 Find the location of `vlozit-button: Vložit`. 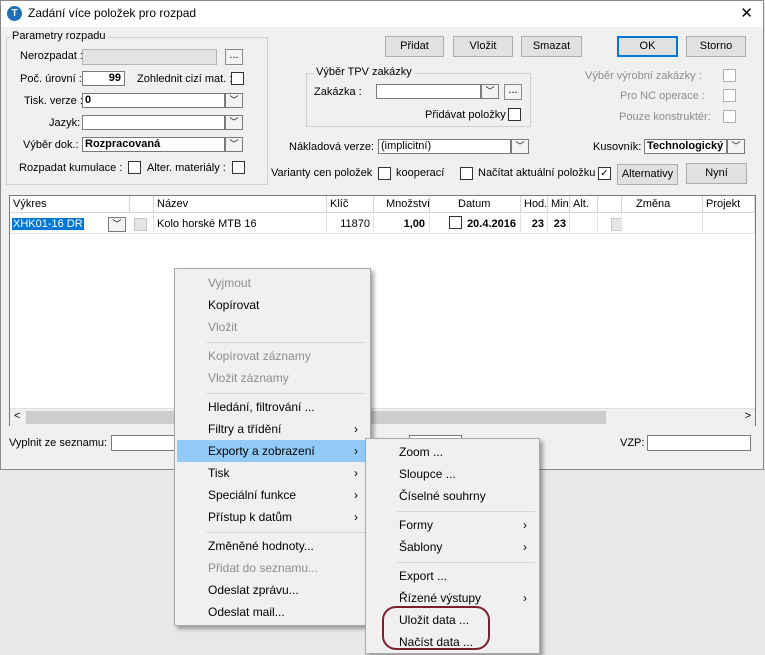

vlozit-button: Vložit is located at coordinates (483, 46).